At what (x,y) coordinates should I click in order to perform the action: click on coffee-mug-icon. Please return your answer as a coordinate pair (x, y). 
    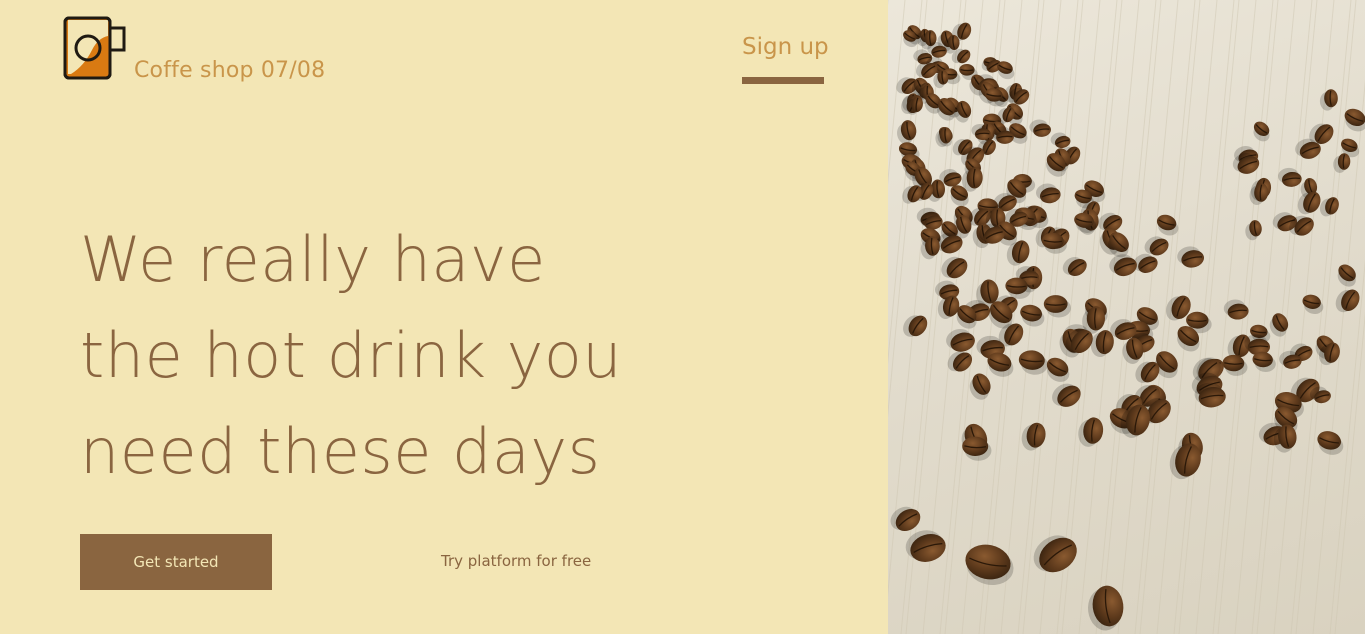
    Looking at the image, I should click on (96, 49).